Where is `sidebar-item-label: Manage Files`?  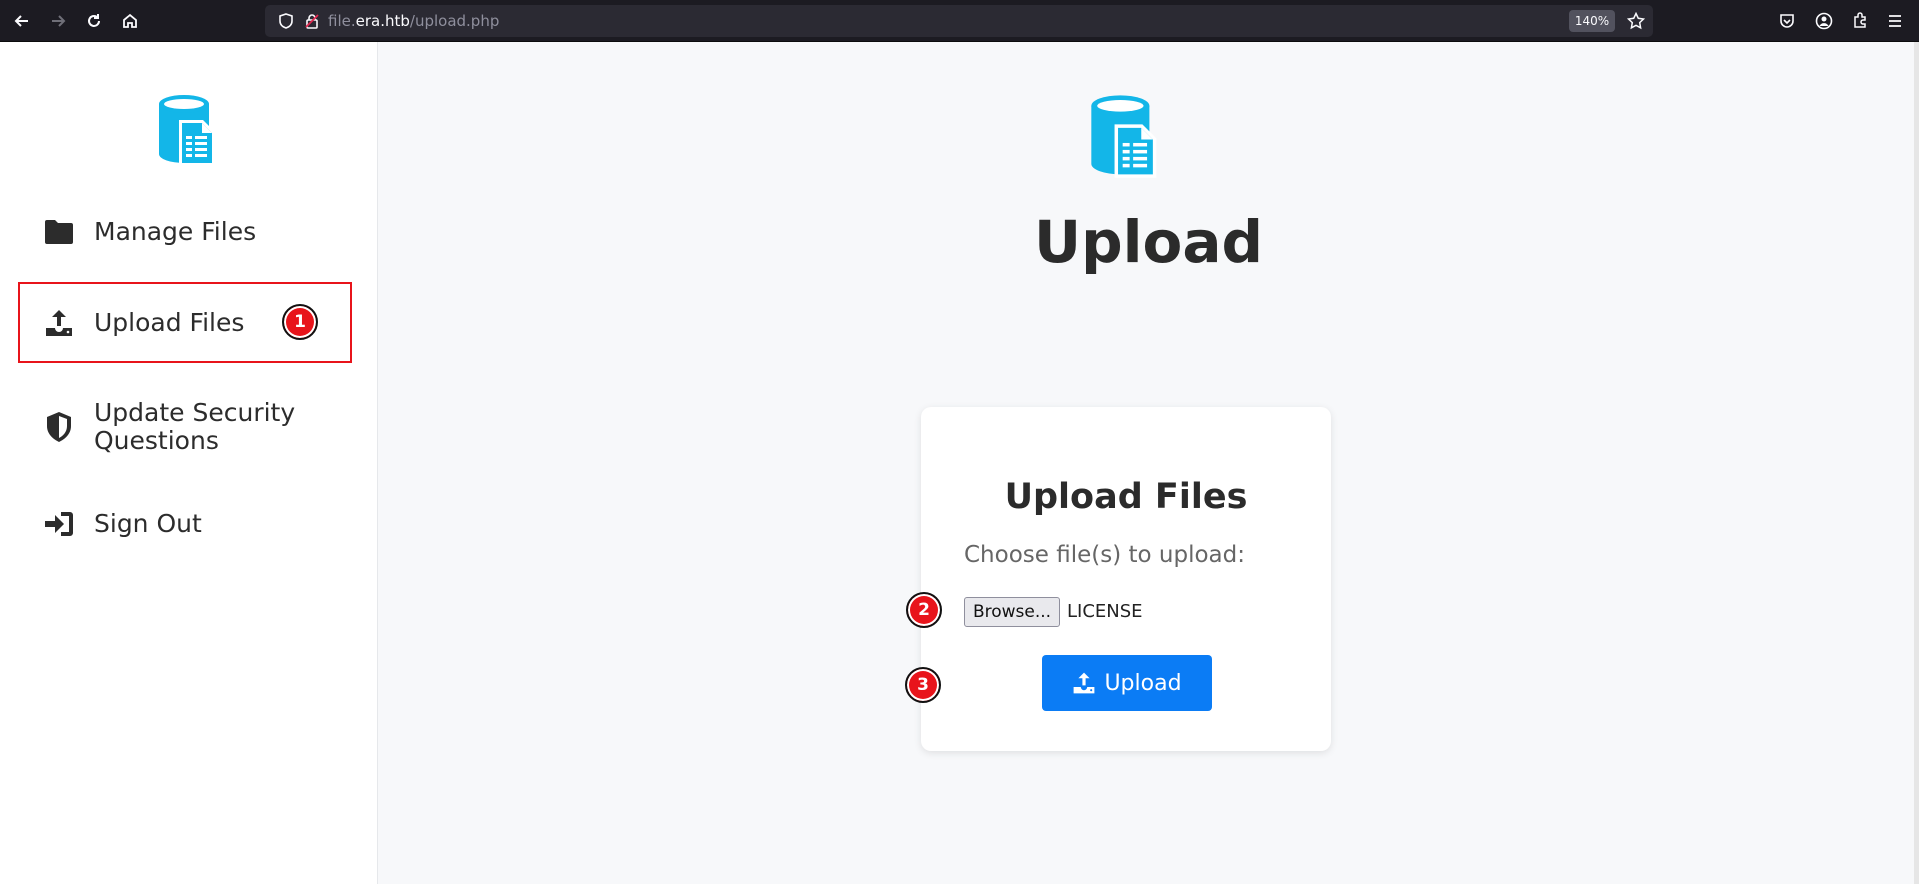 sidebar-item-label: Manage Files is located at coordinates (175, 231).